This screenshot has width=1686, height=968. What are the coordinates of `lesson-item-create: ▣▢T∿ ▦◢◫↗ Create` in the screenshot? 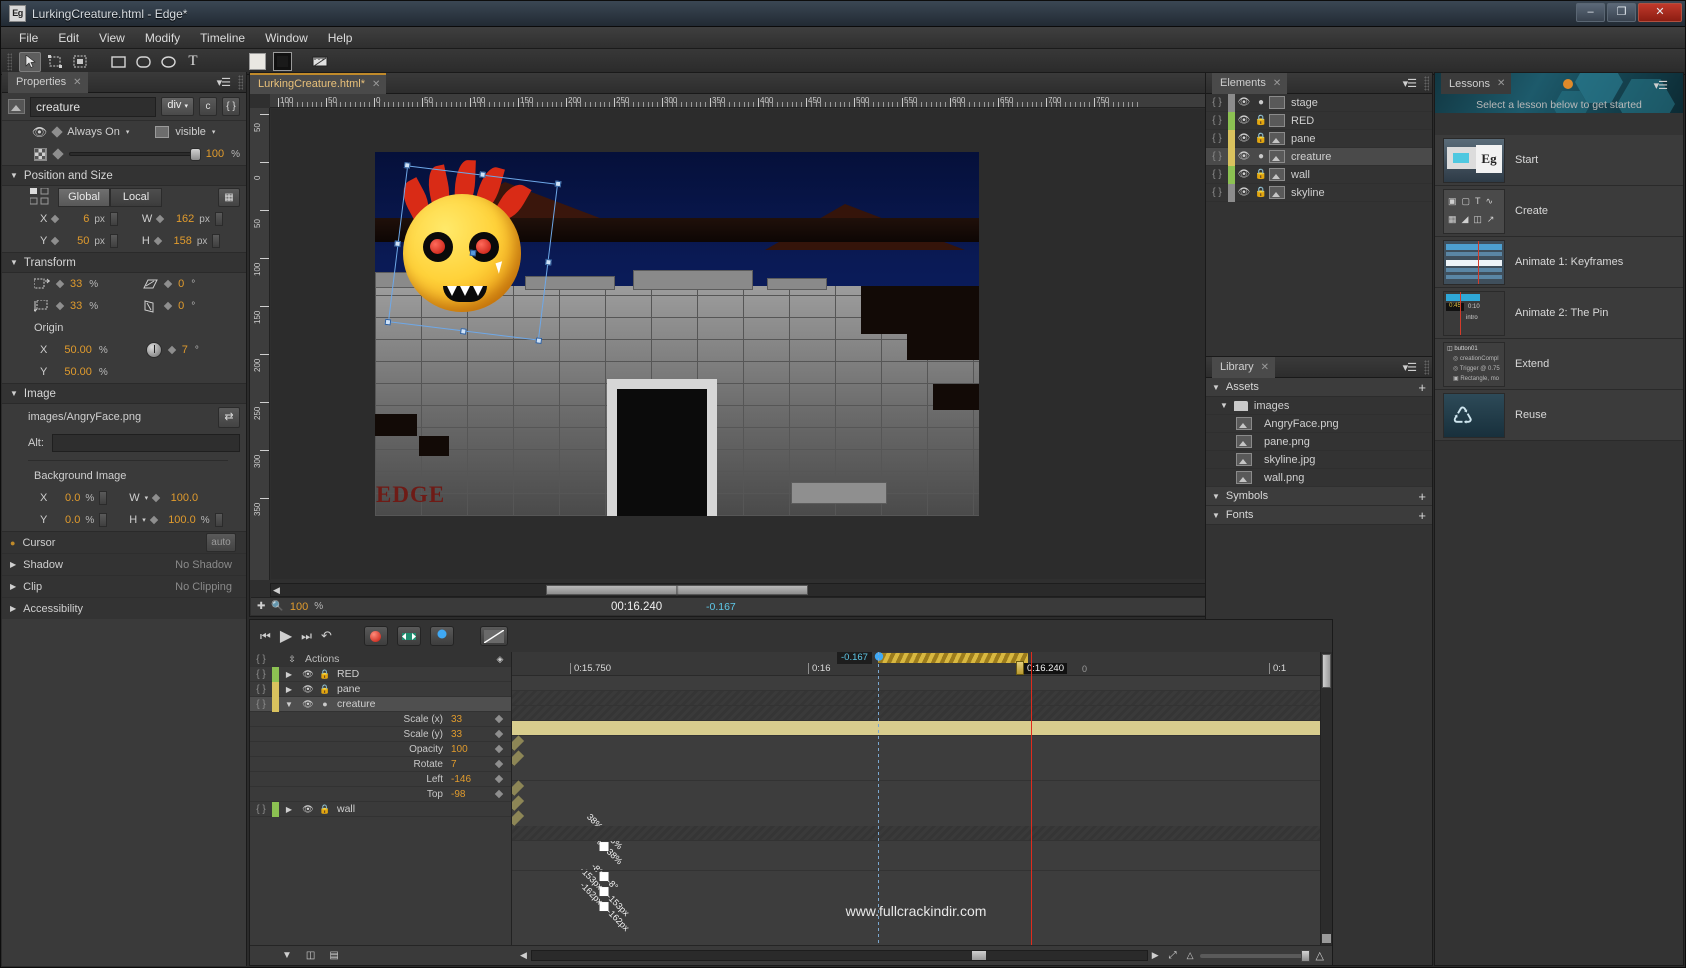 It's located at (1559, 211).